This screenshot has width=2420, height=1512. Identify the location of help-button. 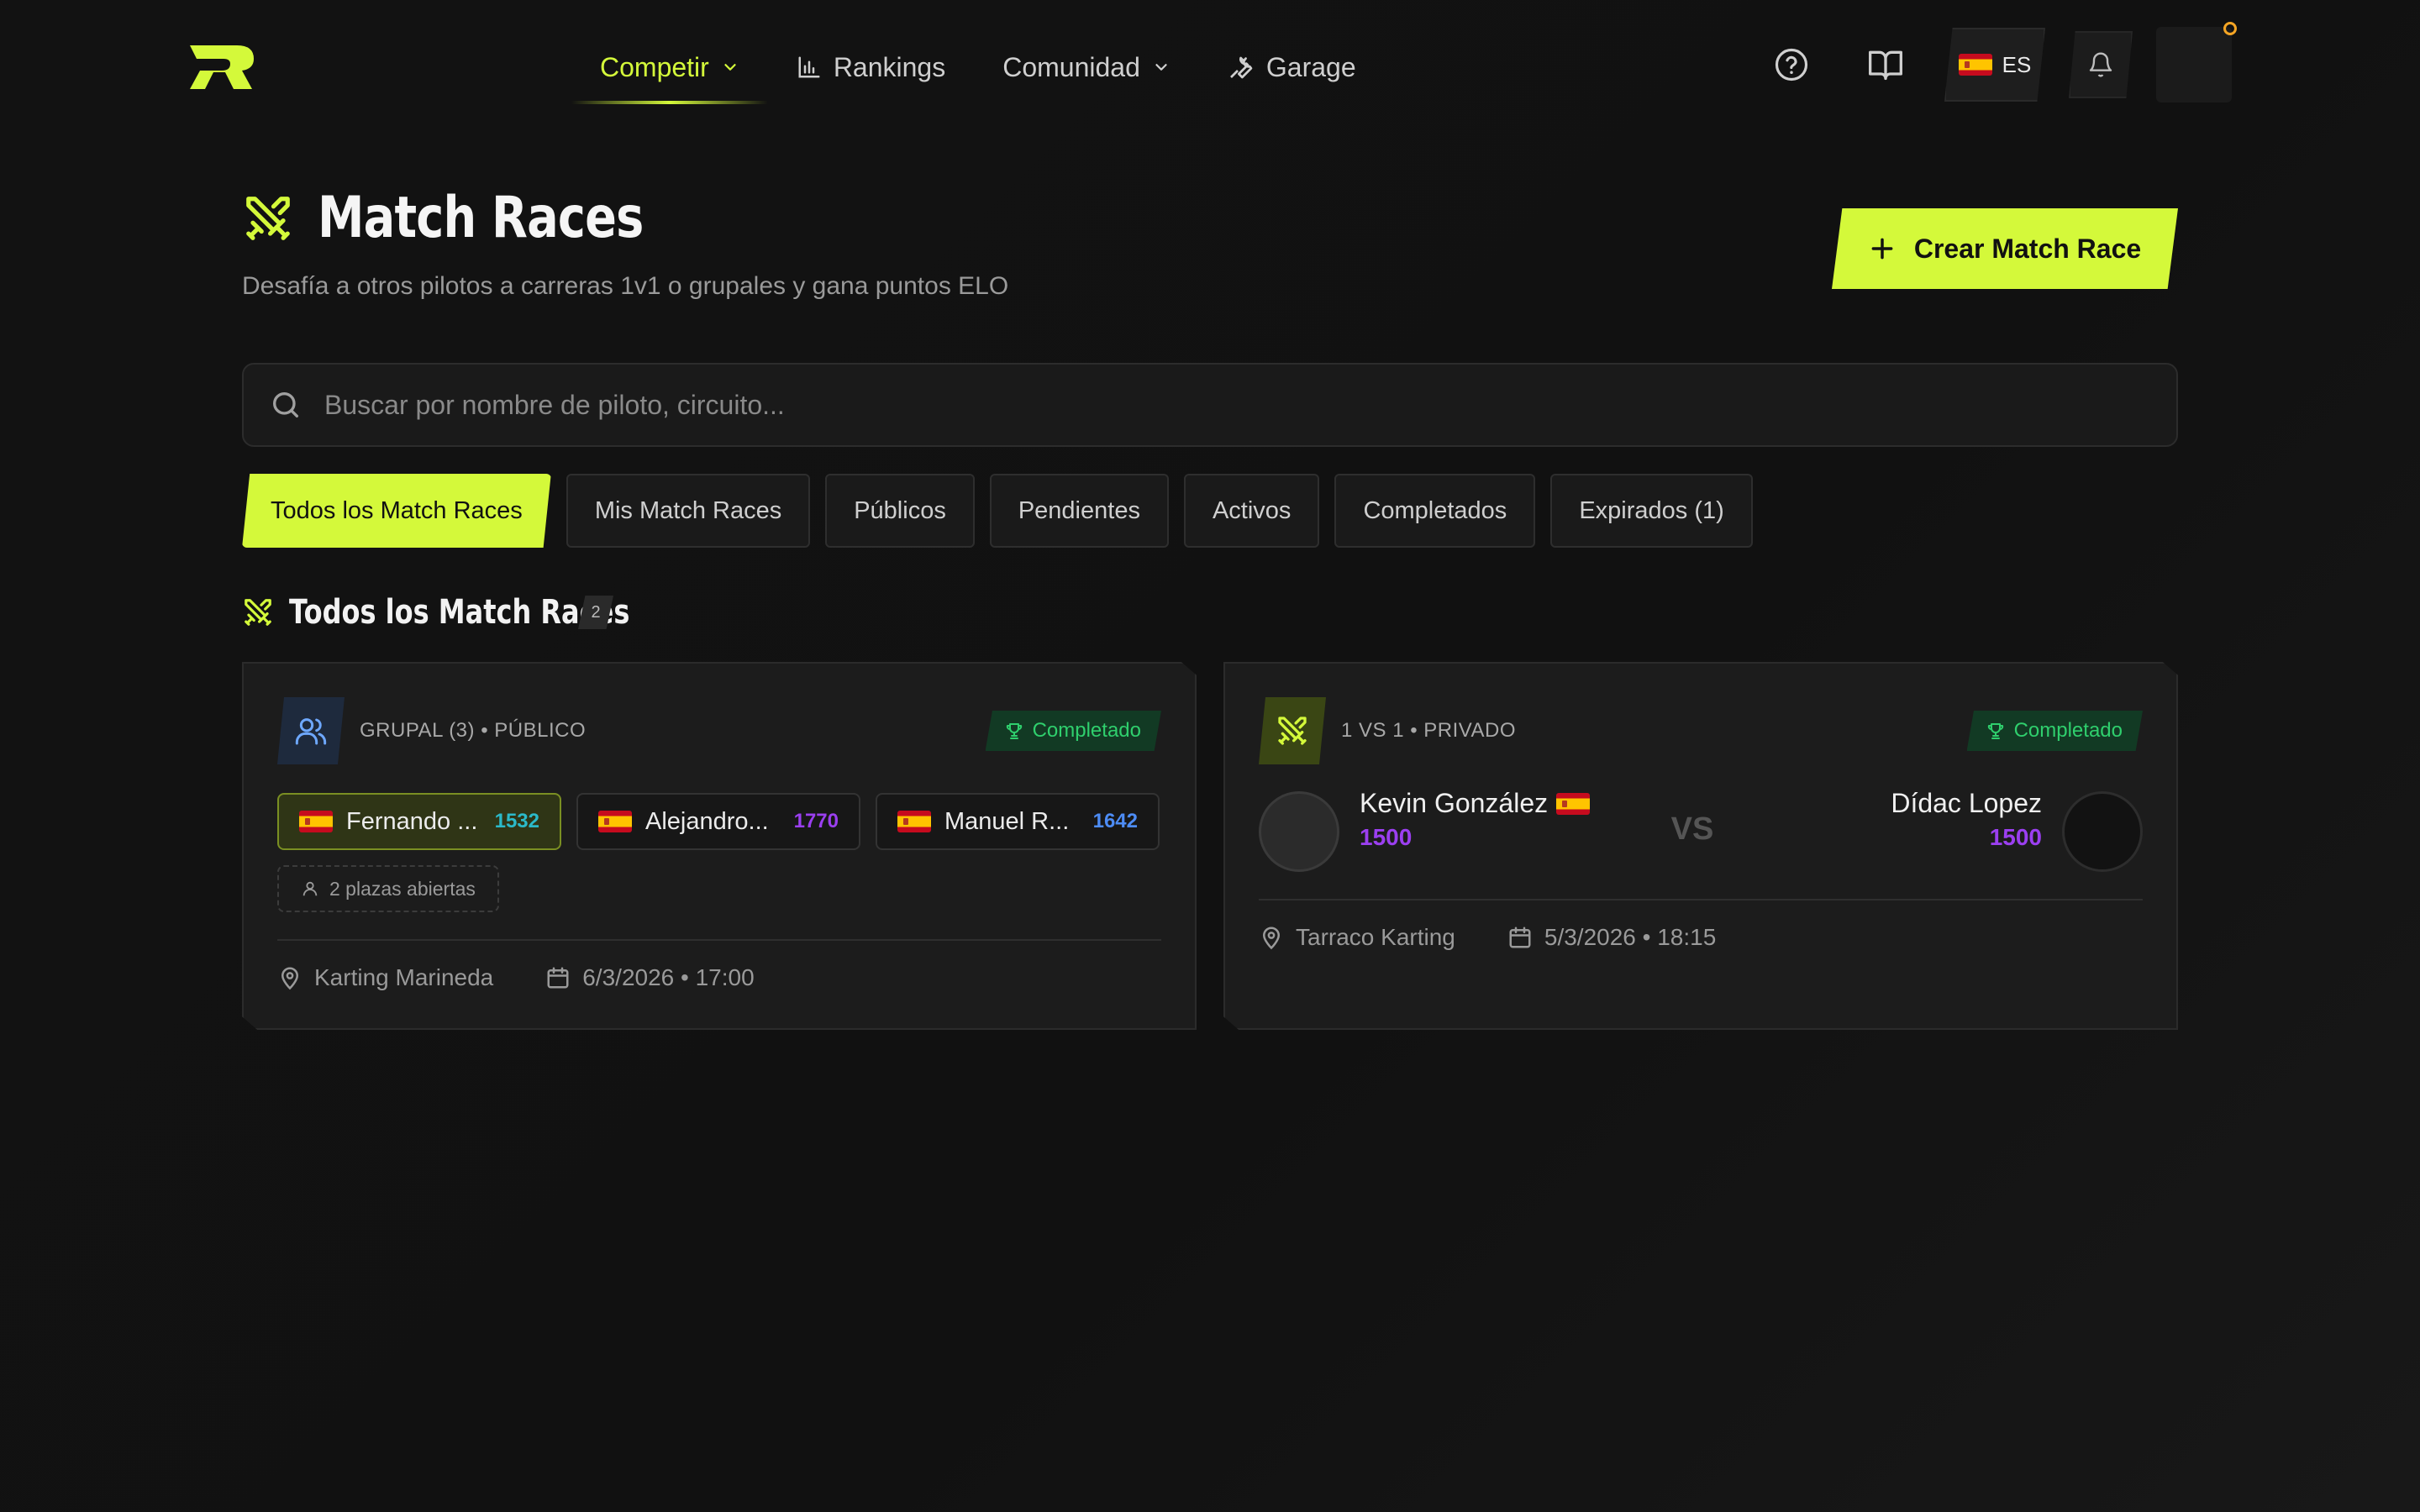
(1792, 64).